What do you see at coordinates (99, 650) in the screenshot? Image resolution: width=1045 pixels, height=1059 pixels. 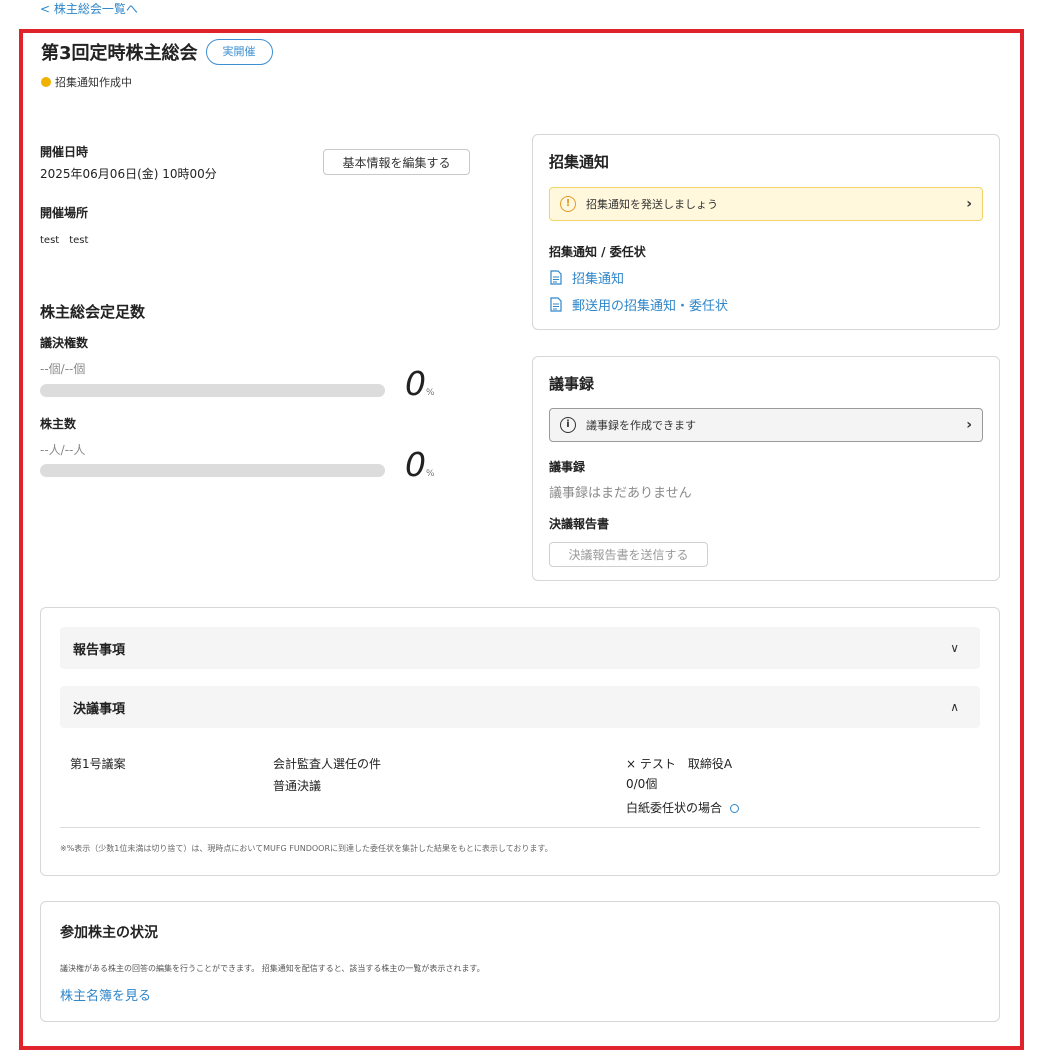 I see `report-items-title: 報告事項` at bounding box center [99, 650].